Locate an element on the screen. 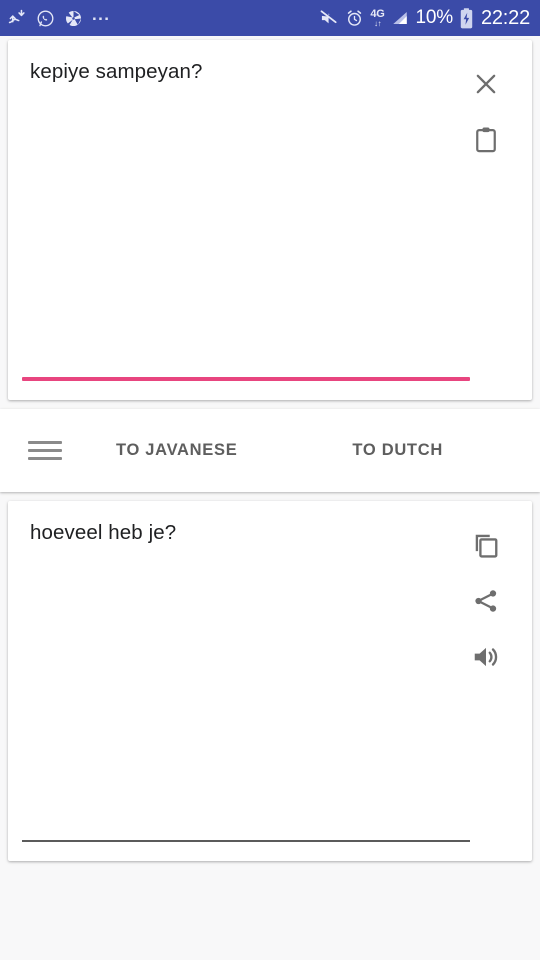  speaker-volume-icon is located at coordinates (486, 657).